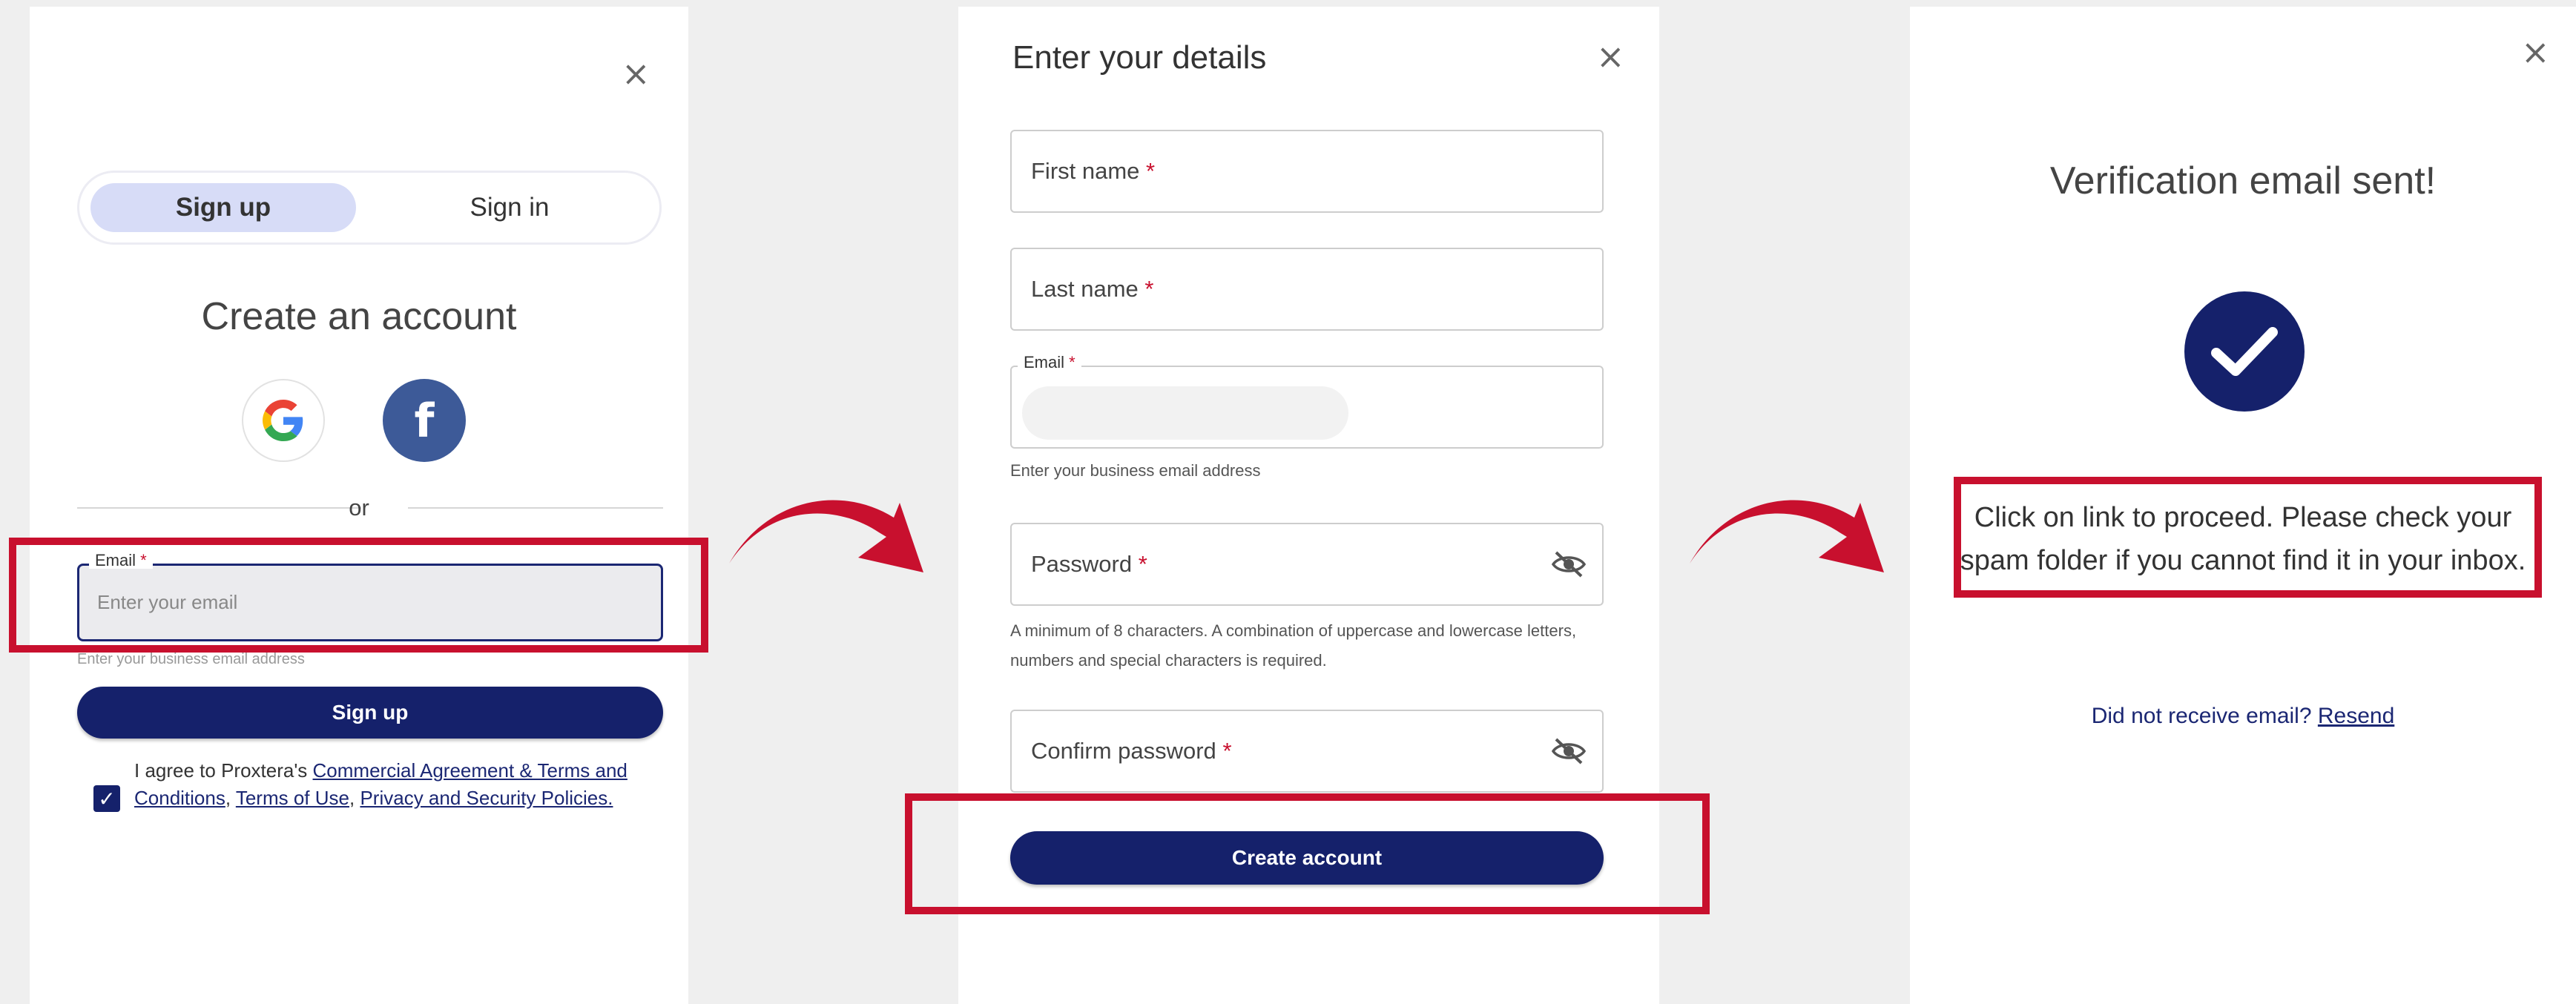 This screenshot has height=1004, width=2576. What do you see at coordinates (359, 316) in the screenshot?
I see `page-title: Create an account` at bounding box center [359, 316].